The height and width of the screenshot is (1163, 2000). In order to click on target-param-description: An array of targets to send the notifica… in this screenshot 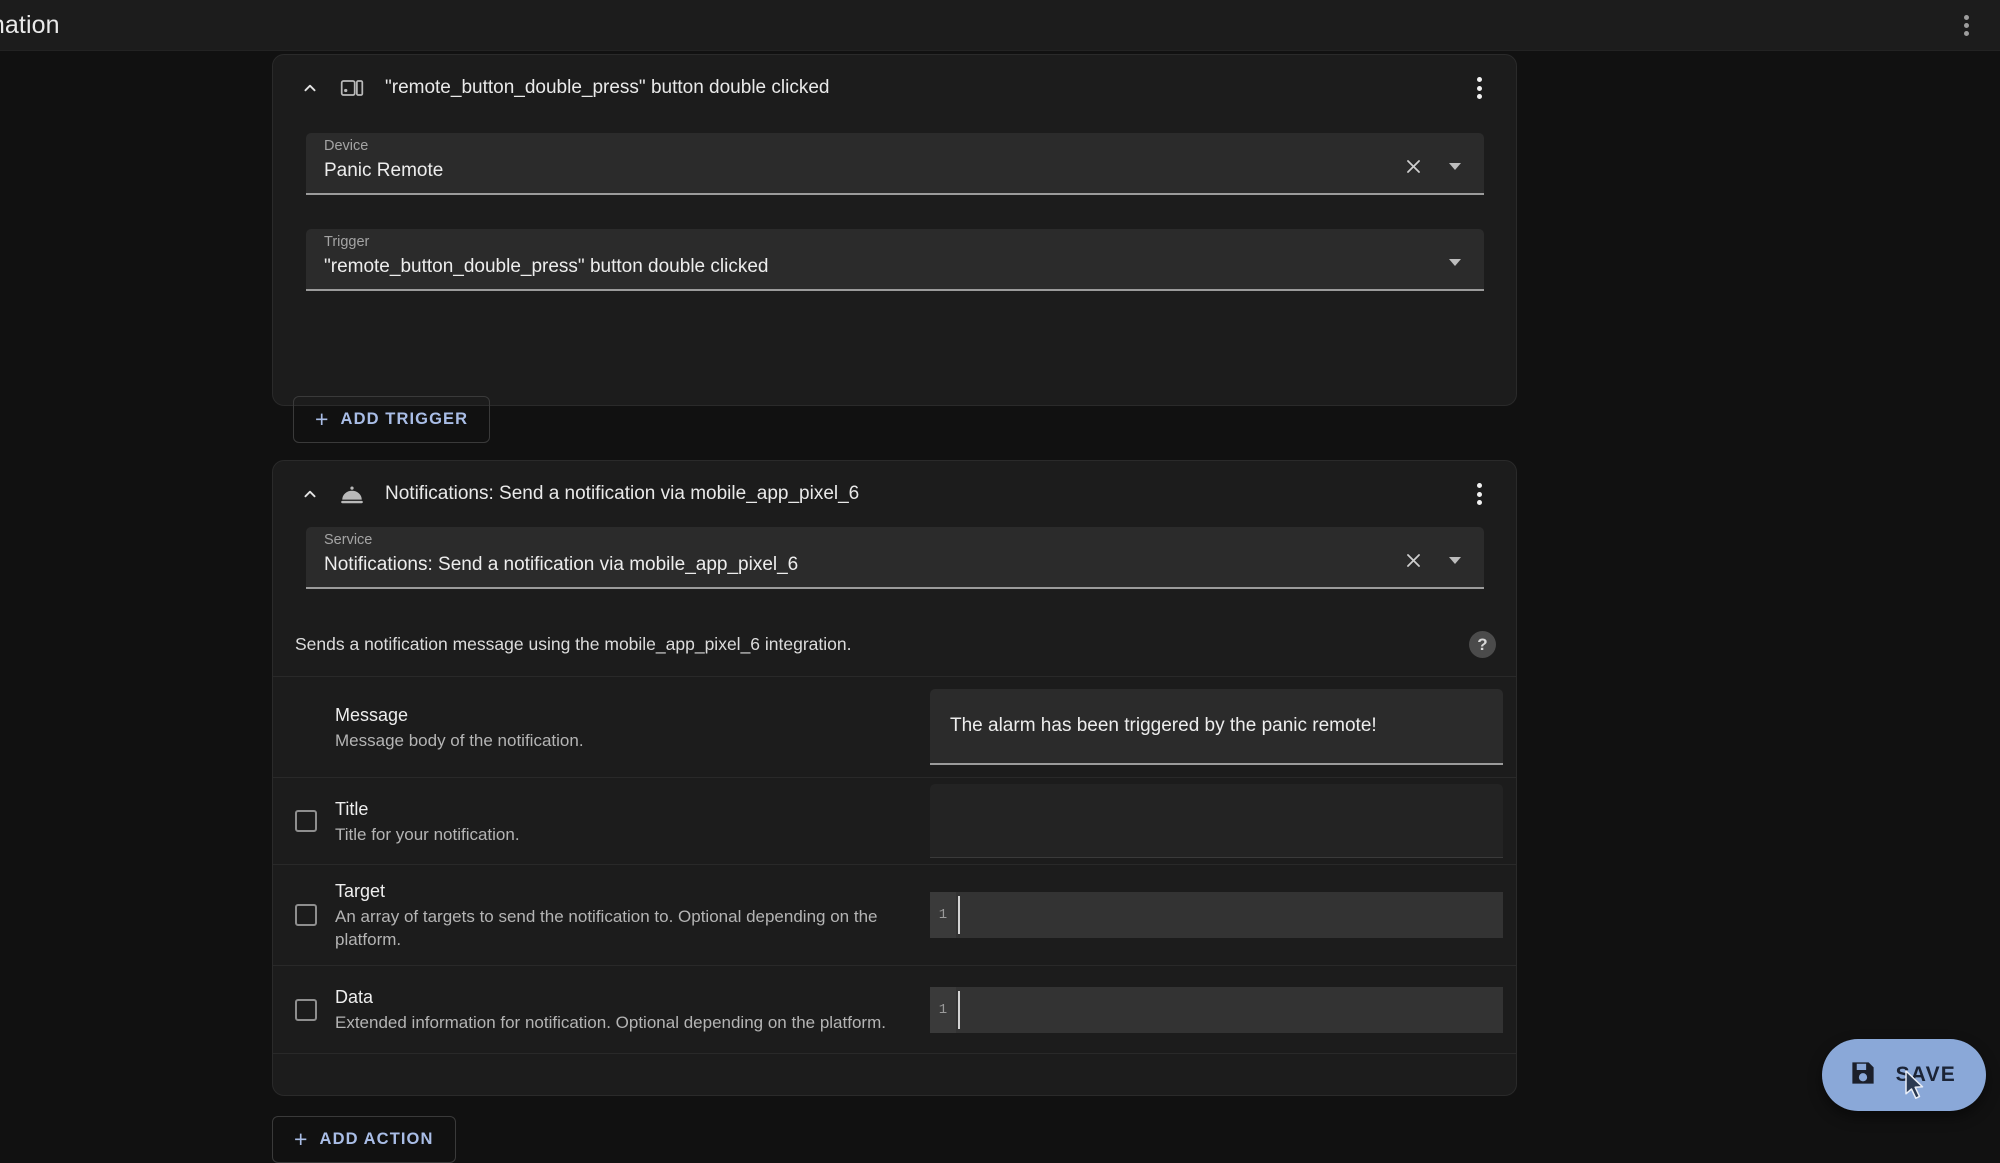, I will do `click(606, 928)`.